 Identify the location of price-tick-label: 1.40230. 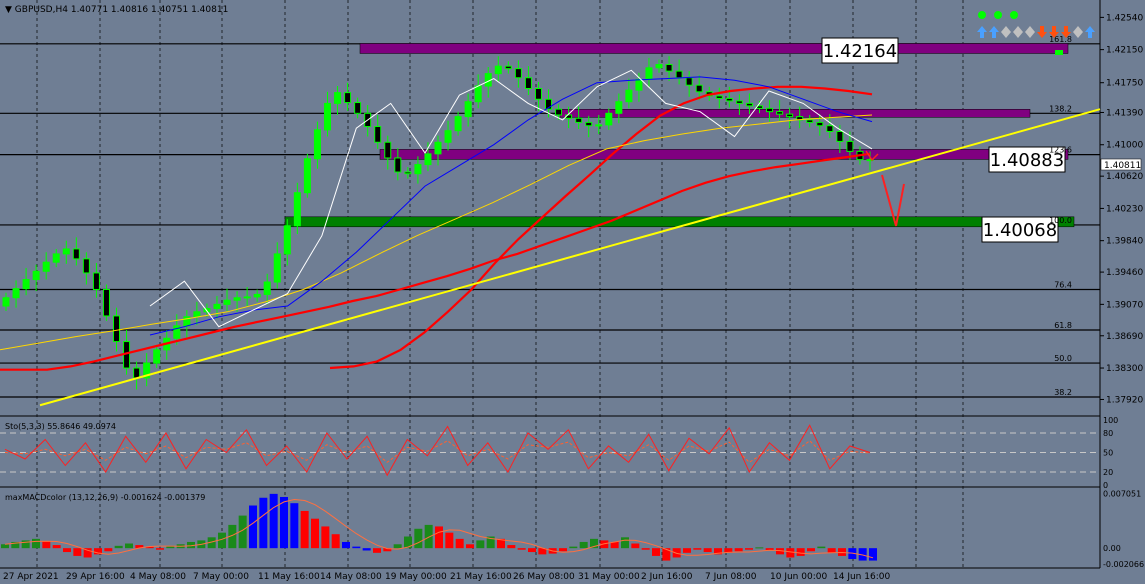
(1124, 209).